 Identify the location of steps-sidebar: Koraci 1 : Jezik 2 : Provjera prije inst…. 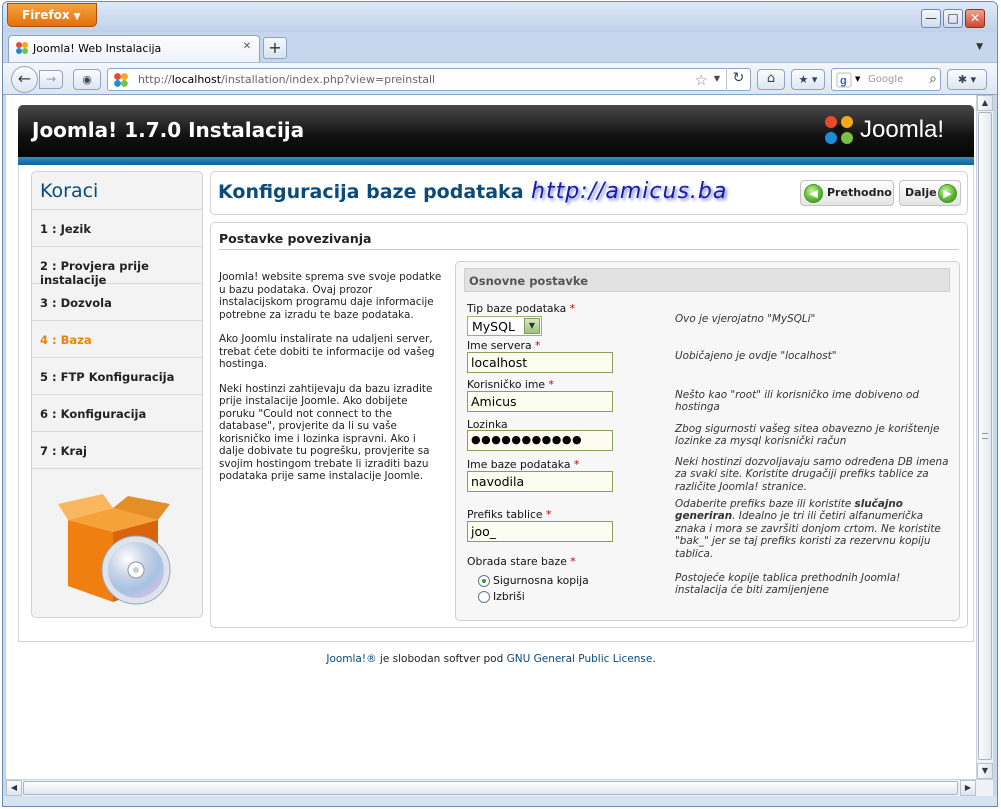
(117, 394).